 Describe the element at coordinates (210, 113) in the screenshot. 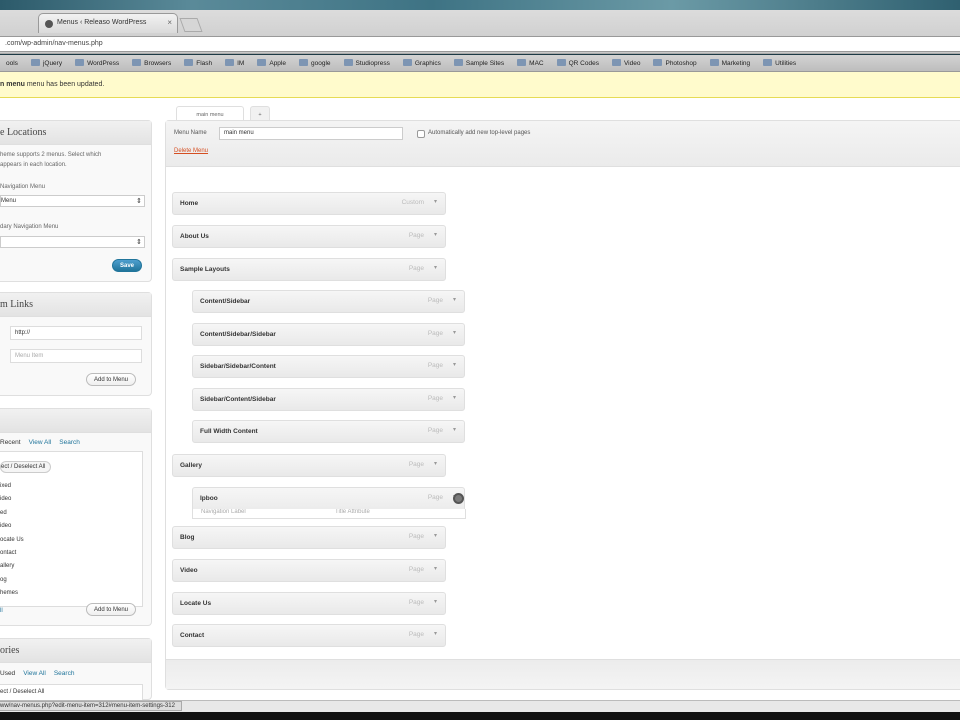

I see `tab-main-menu: main menu` at that location.